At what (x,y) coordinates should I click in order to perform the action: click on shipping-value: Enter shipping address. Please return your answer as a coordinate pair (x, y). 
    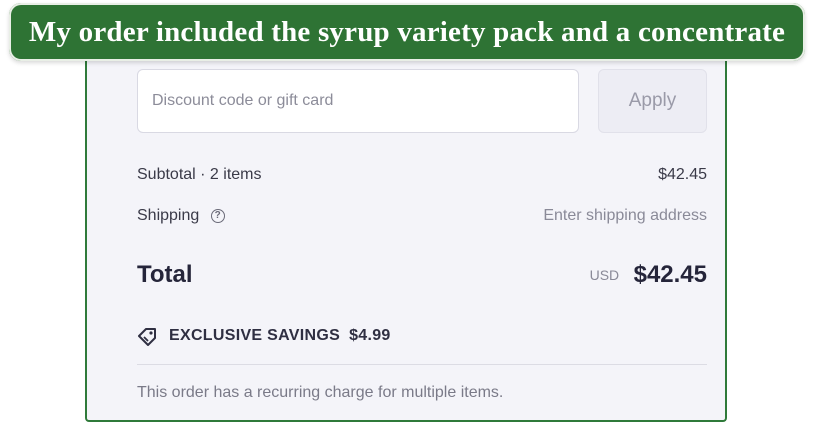
    Looking at the image, I should click on (625, 215).